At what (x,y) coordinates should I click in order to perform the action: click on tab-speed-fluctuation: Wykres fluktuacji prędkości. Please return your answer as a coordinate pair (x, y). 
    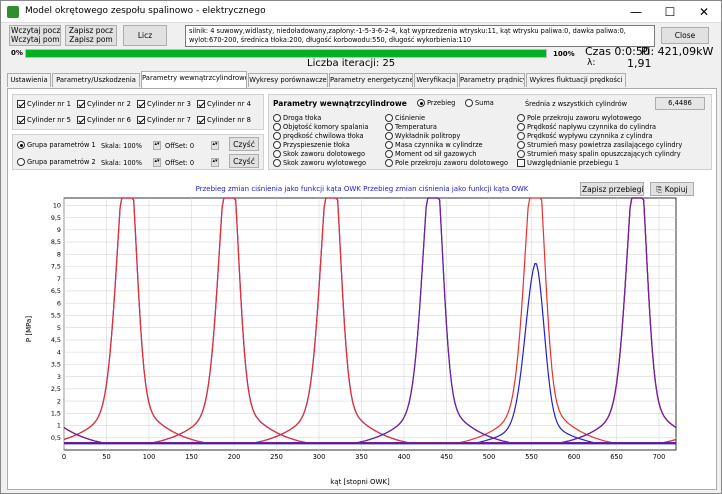
    Looking at the image, I should click on (576, 80).